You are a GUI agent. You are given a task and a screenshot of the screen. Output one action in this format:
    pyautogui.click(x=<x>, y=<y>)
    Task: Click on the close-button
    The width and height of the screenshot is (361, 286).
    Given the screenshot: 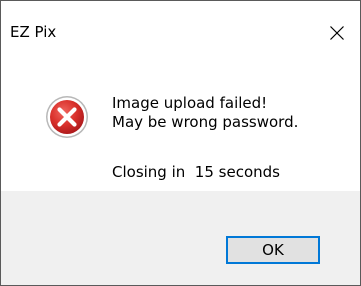 What is the action you would take?
    pyautogui.click(x=337, y=33)
    